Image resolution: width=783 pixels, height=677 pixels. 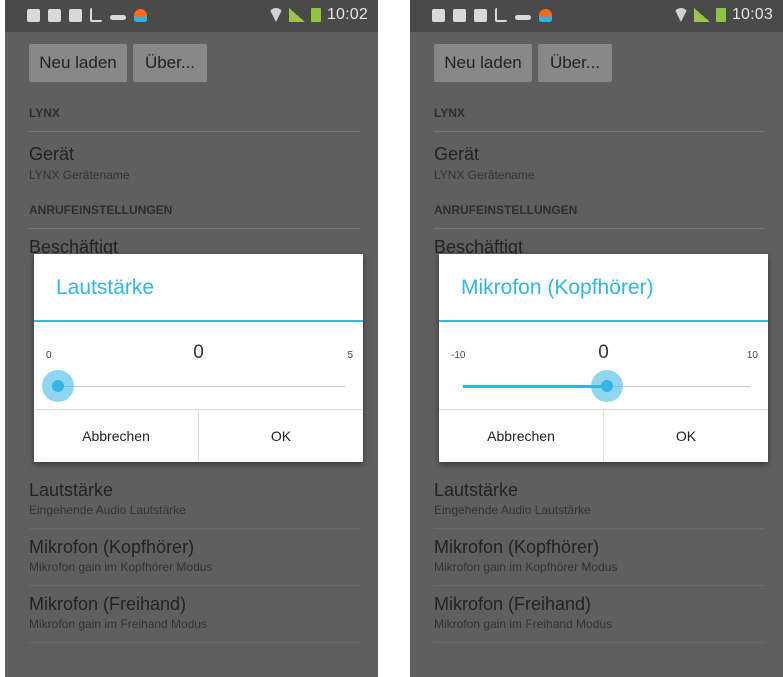 I want to click on clock: 10:03, so click(x=752, y=14).